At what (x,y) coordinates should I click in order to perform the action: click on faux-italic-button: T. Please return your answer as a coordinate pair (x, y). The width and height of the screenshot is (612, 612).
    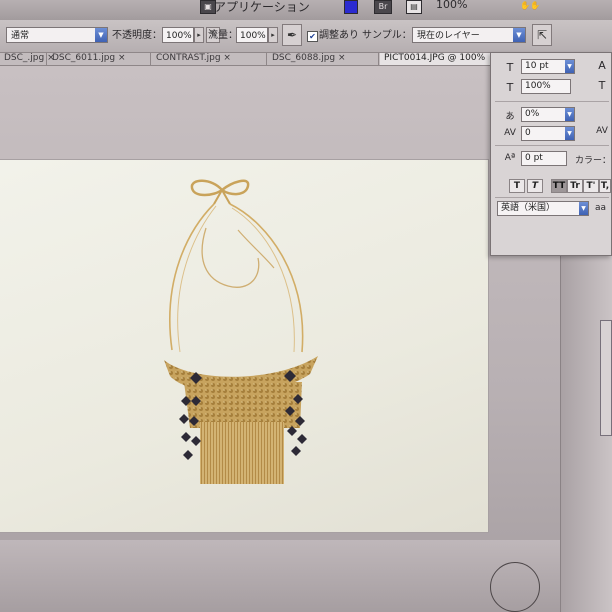
    Looking at the image, I should click on (535, 186).